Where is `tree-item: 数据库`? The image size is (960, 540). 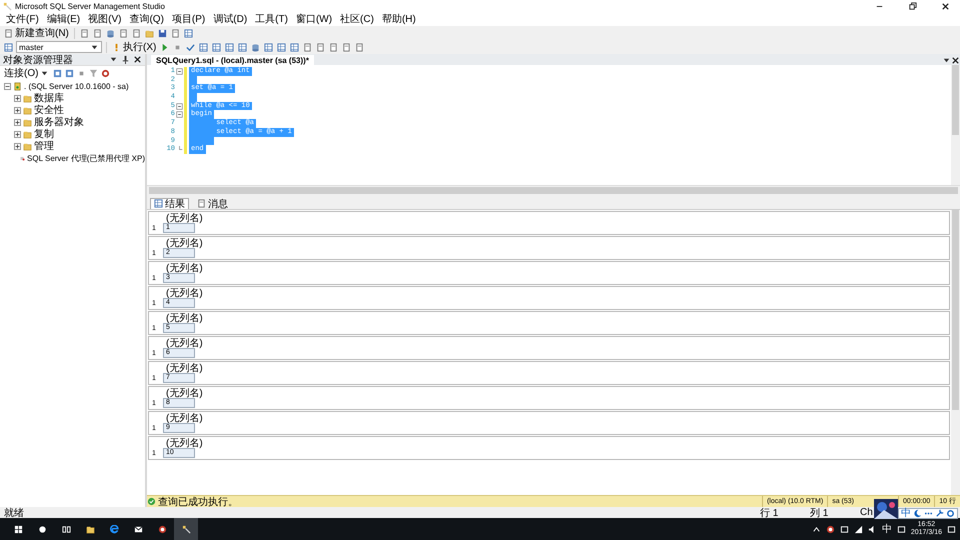
tree-item: 数据库 is located at coordinates (49, 98).